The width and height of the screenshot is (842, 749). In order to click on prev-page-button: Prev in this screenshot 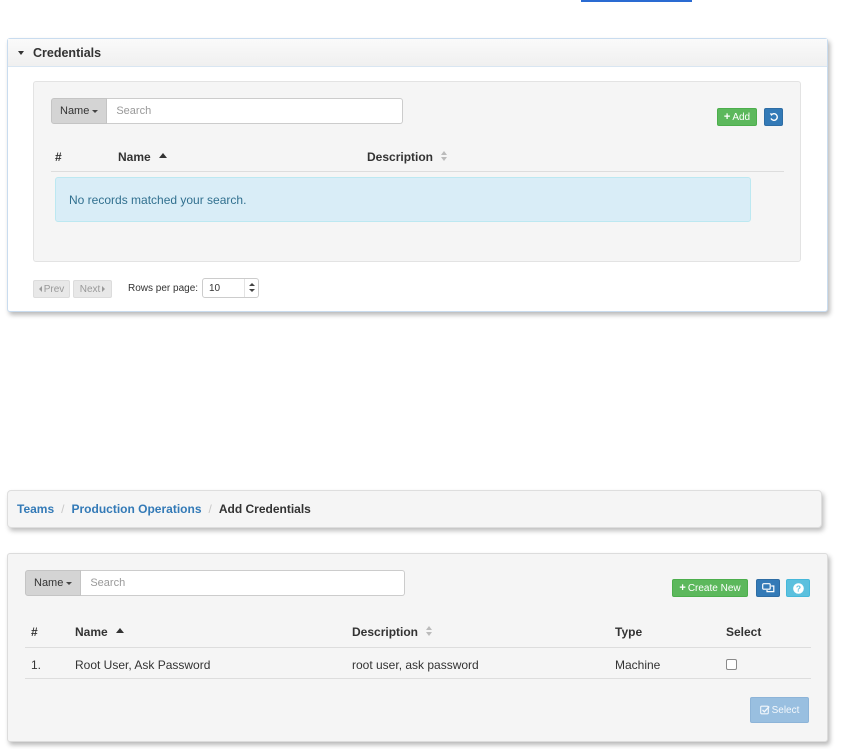, I will do `click(51, 289)`.